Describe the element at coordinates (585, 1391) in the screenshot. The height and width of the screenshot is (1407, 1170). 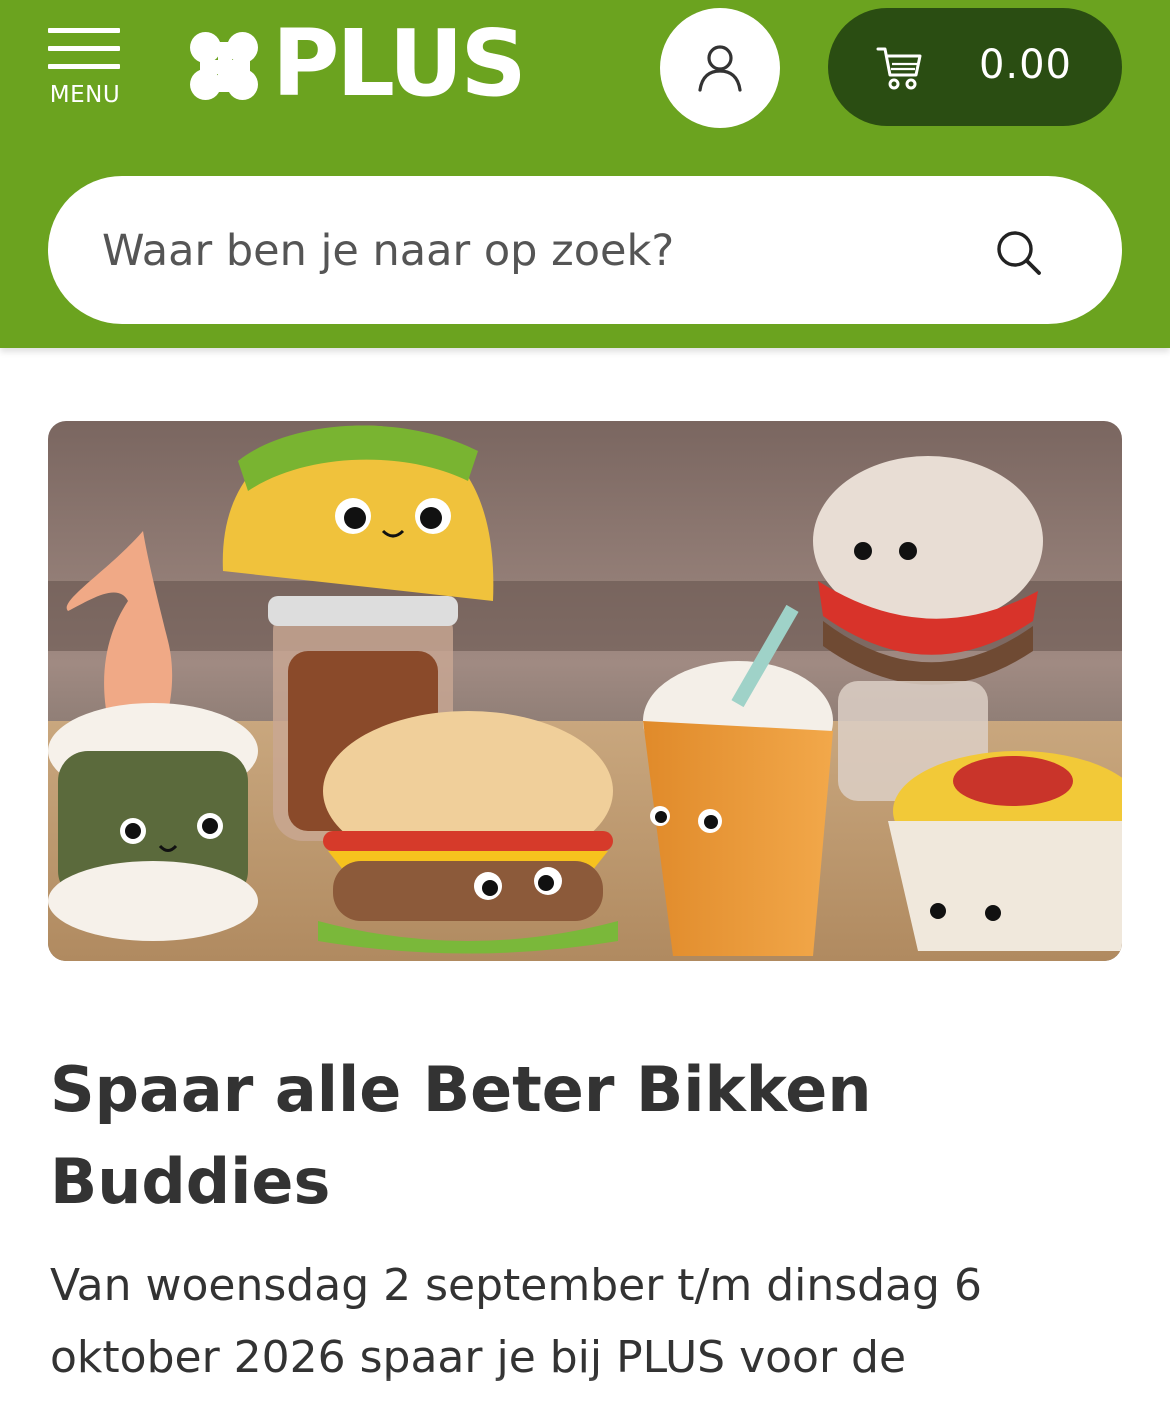
I see `bottom-fade` at that location.